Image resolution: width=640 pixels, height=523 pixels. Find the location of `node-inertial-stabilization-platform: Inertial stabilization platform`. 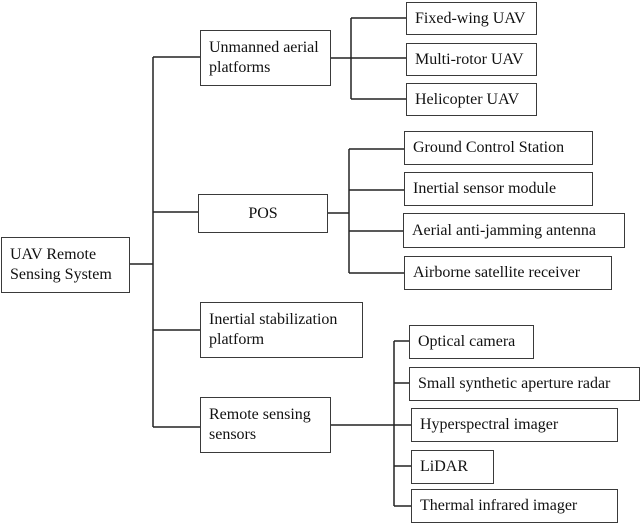

node-inertial-stabilization-platform: Inertial stabilization platform is located at coordinates (281, 330).